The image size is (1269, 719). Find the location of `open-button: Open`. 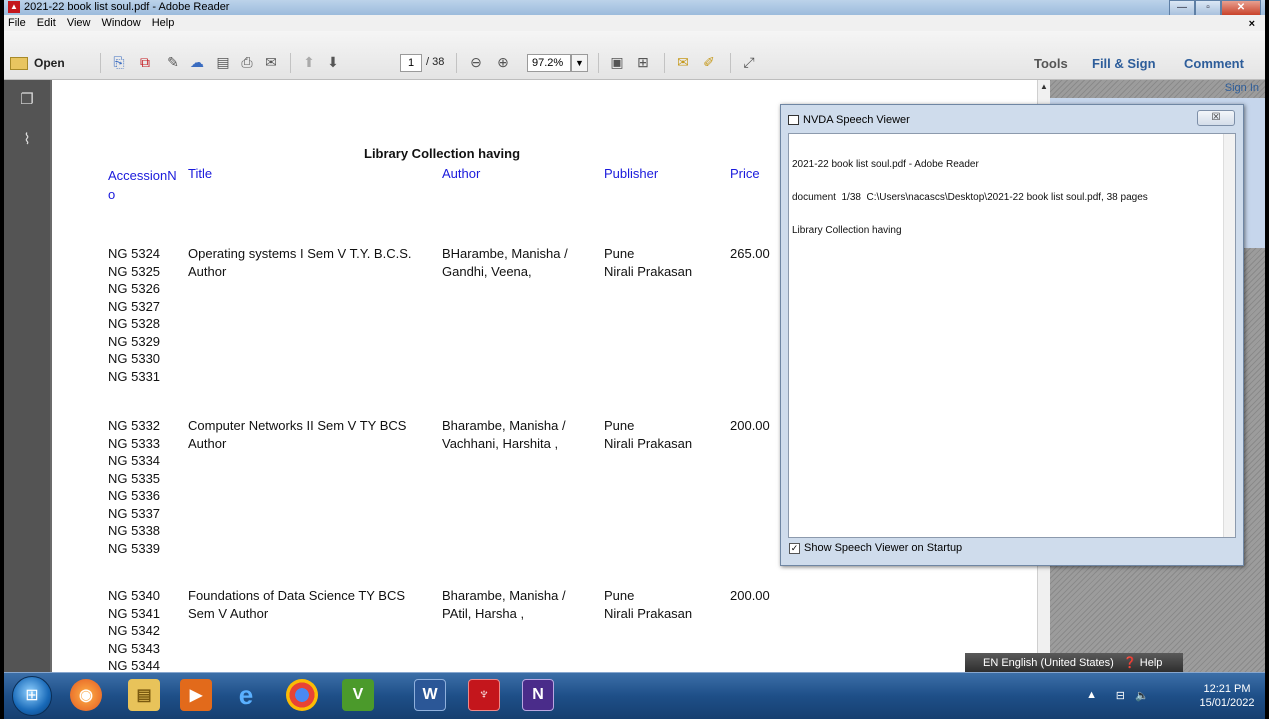

open-button: Open is located at coordinates (37, 63).